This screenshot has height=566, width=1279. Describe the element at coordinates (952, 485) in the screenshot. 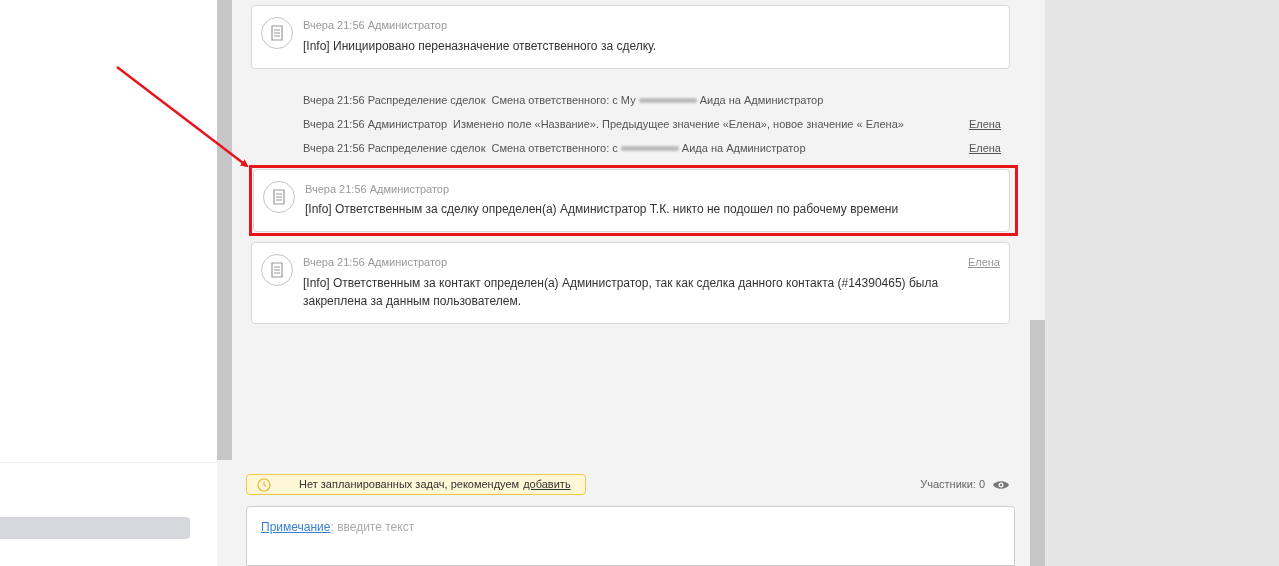

I see `participants-count: Участники: 0` at that location.